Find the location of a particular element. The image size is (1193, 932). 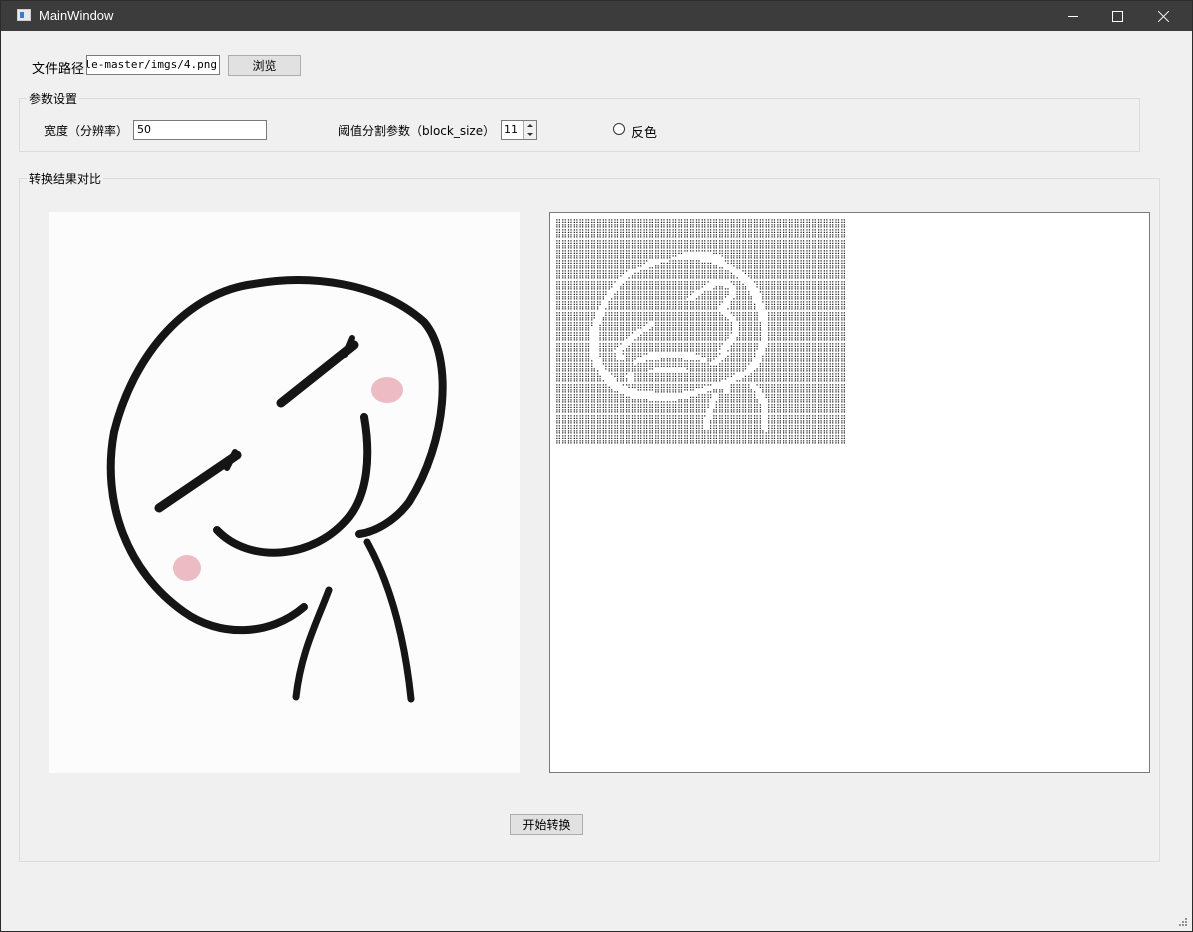

file-path-input: ille-master/imgs/4.png is located at coordinates (153, 65).